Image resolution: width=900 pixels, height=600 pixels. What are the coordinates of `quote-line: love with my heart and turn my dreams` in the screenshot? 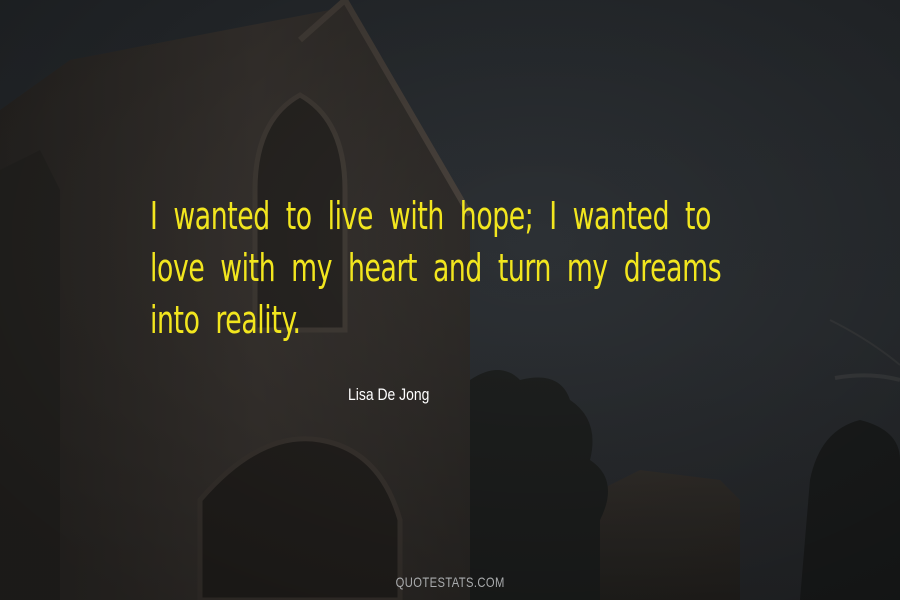 It's located at (436, 268).